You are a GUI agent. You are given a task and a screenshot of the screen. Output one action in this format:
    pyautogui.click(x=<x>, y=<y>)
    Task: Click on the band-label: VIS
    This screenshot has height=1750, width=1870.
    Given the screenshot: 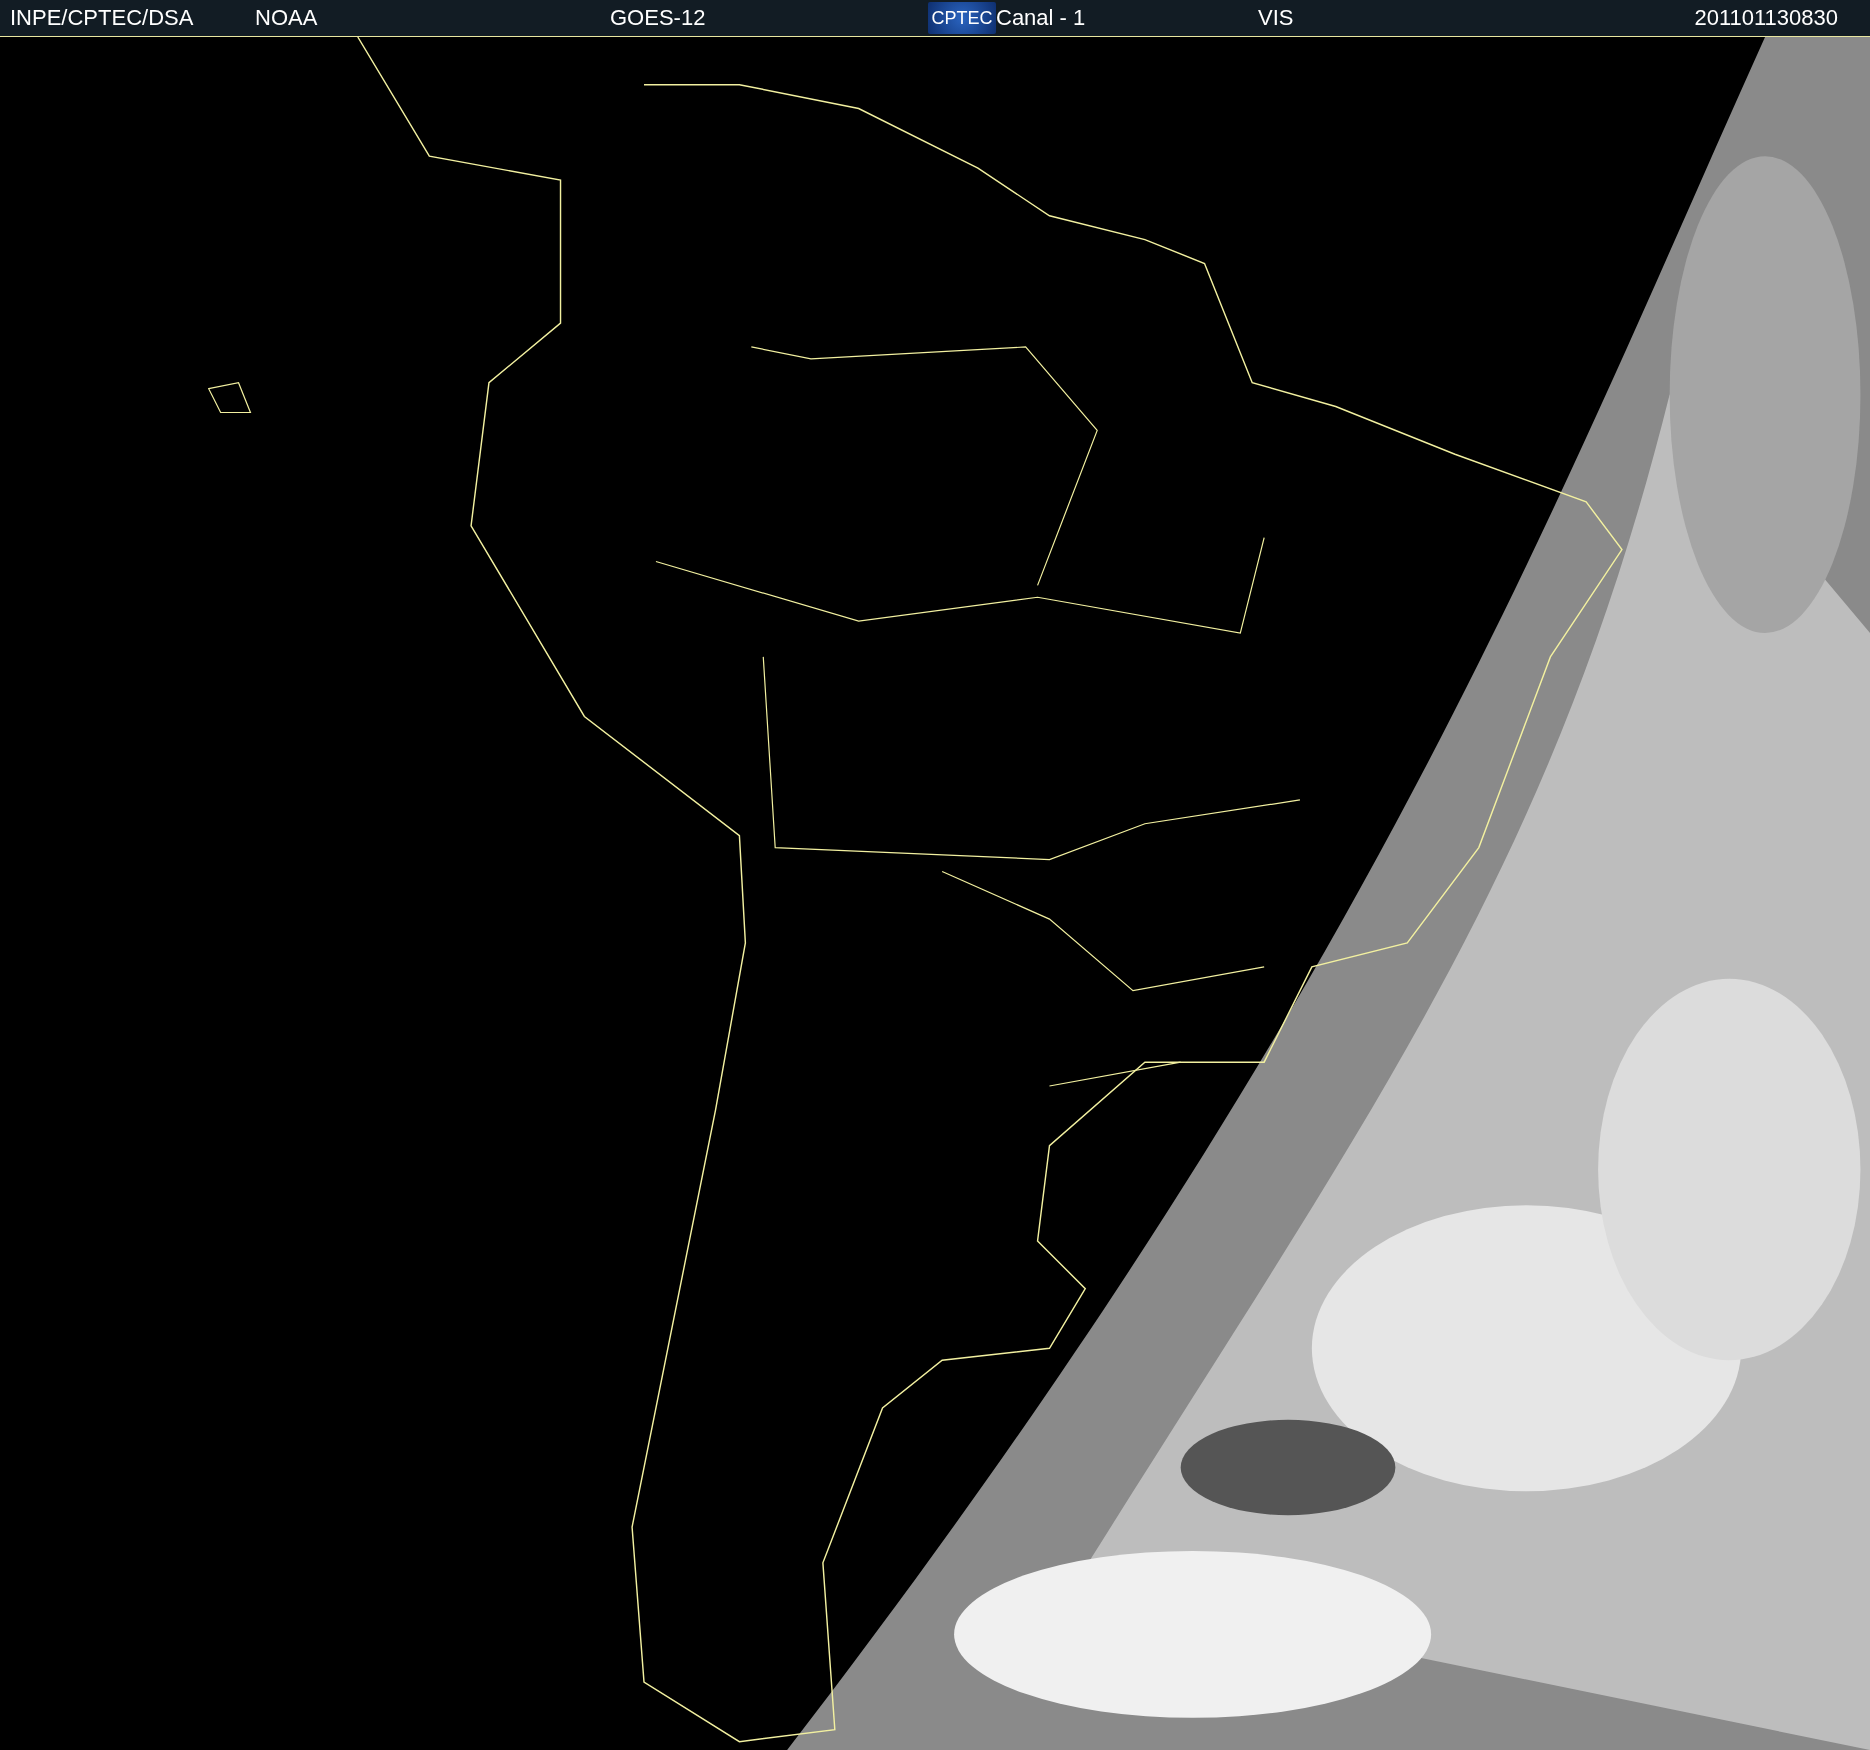 What is the action you would take?
    pyautogui.click(x=1276, y=18)
    